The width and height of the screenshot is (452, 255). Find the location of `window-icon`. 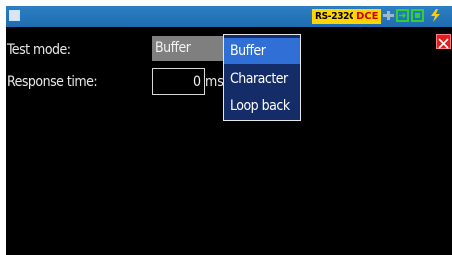

window-icon is located at coordinates (14, 15).